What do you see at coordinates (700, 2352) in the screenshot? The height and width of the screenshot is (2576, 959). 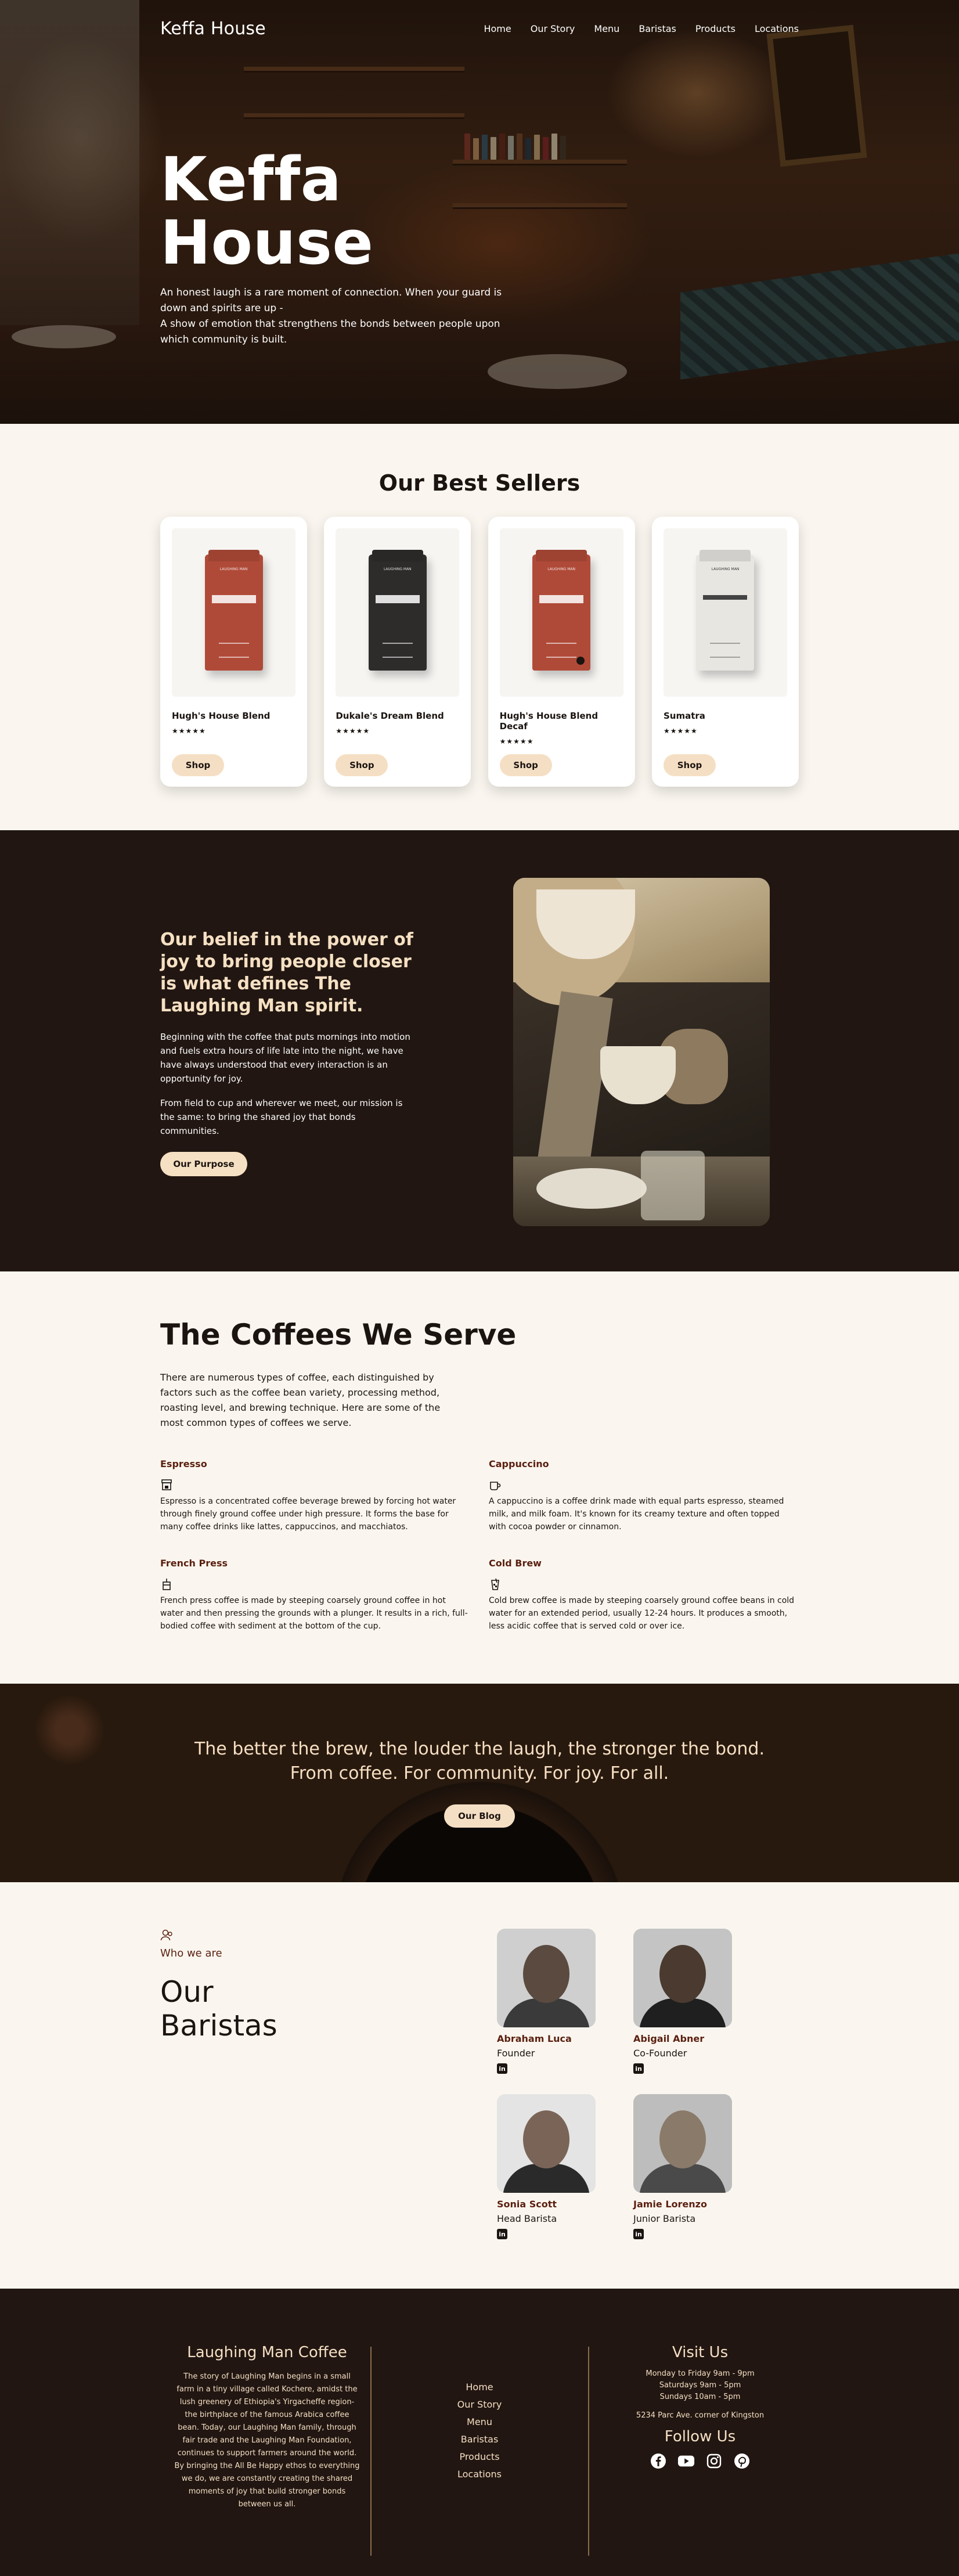 I see `visit-us-title: Visit Us` at bounding box center [700, 2352].